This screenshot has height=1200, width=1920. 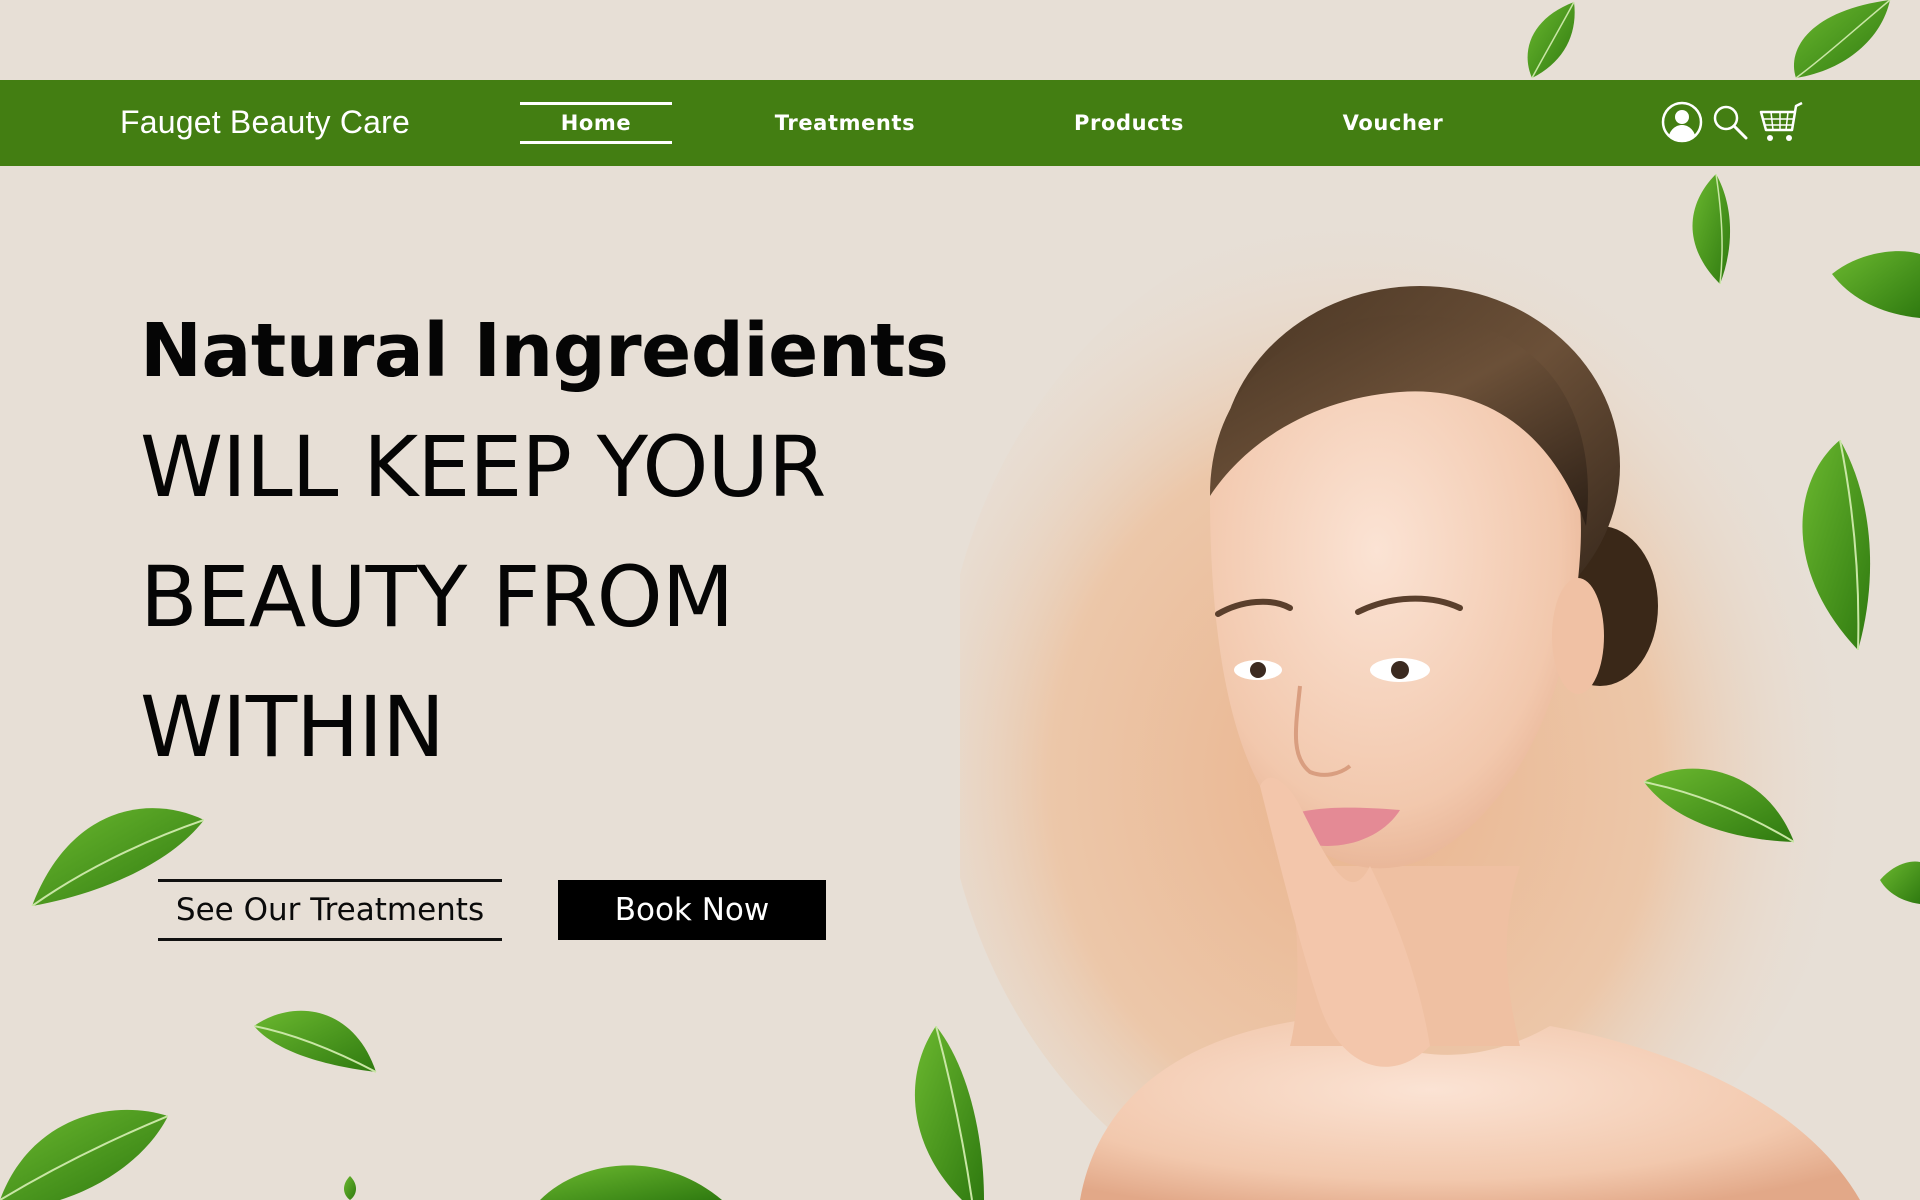 What do you see at coordinates (692, 910) in the screenshot?
I see `book-now-button: Book Now` at bounding box center [692, 910].